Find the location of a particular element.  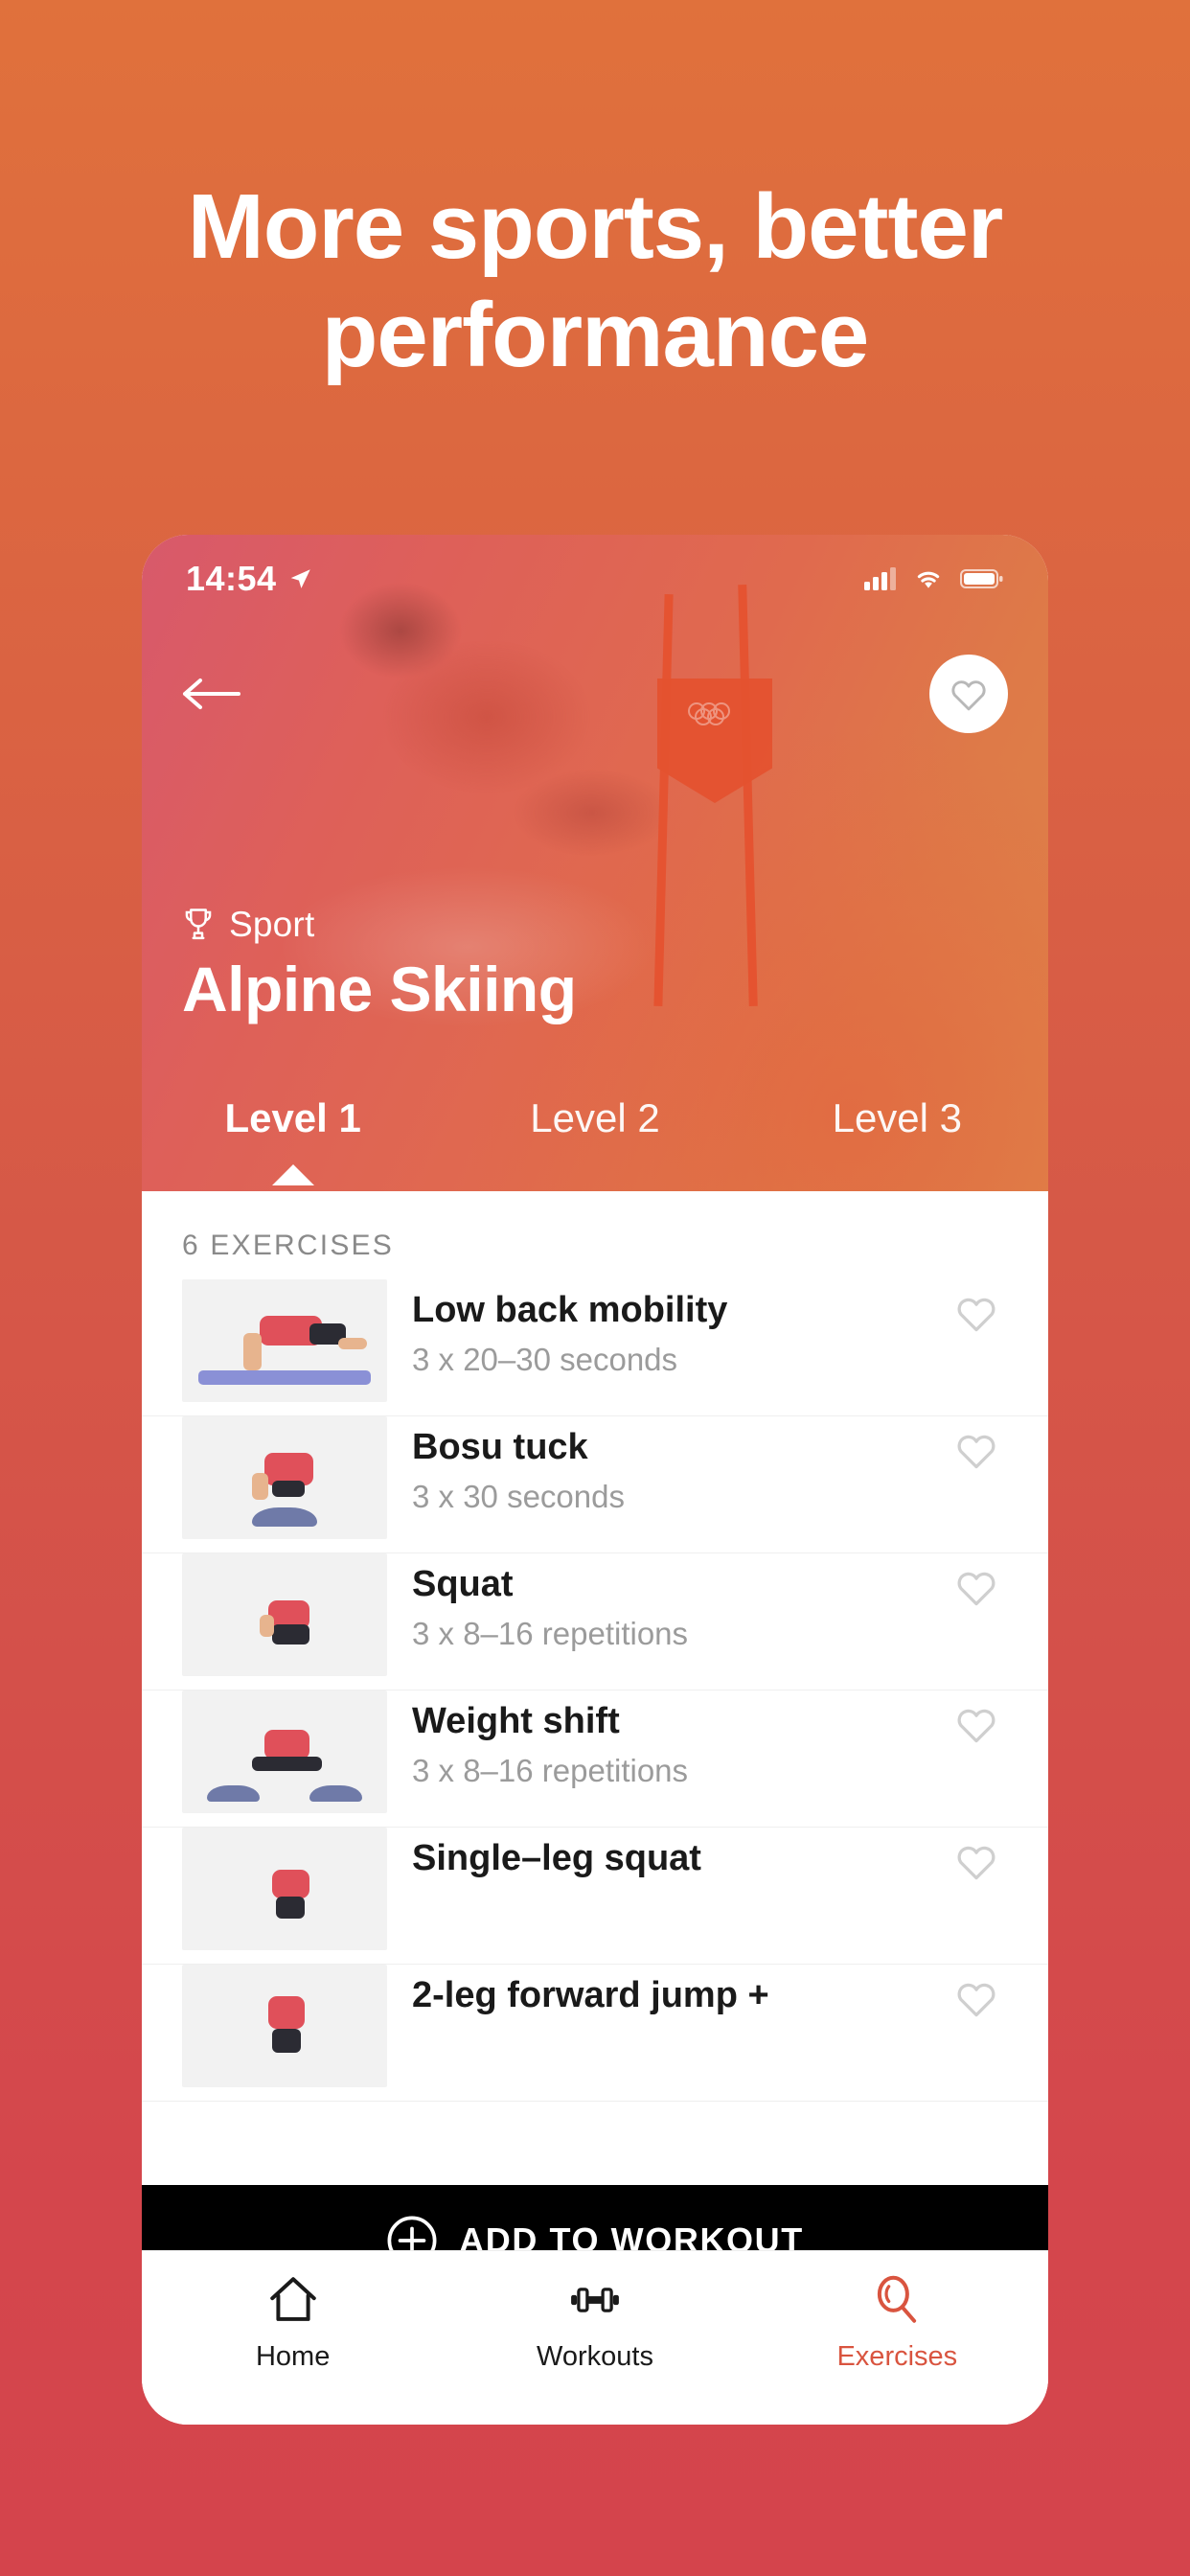

bottom-navigation: Home Workouts Exercises is located at coordinates (595, 2337).